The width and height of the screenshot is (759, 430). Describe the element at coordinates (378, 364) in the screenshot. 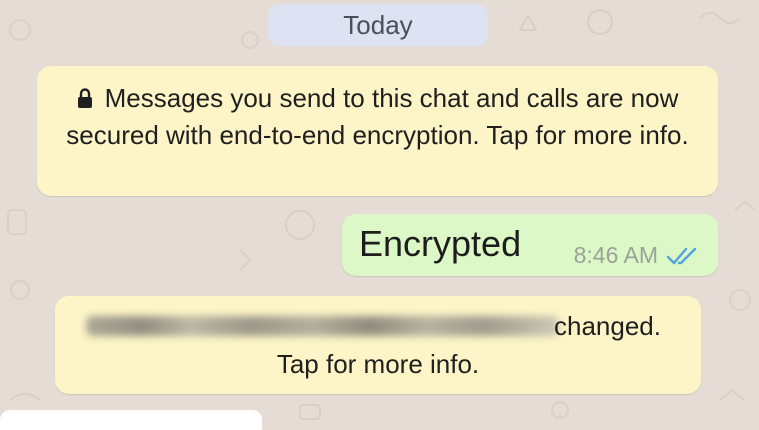

I see `tap-for-info-text: Tap for more info.` at that location.